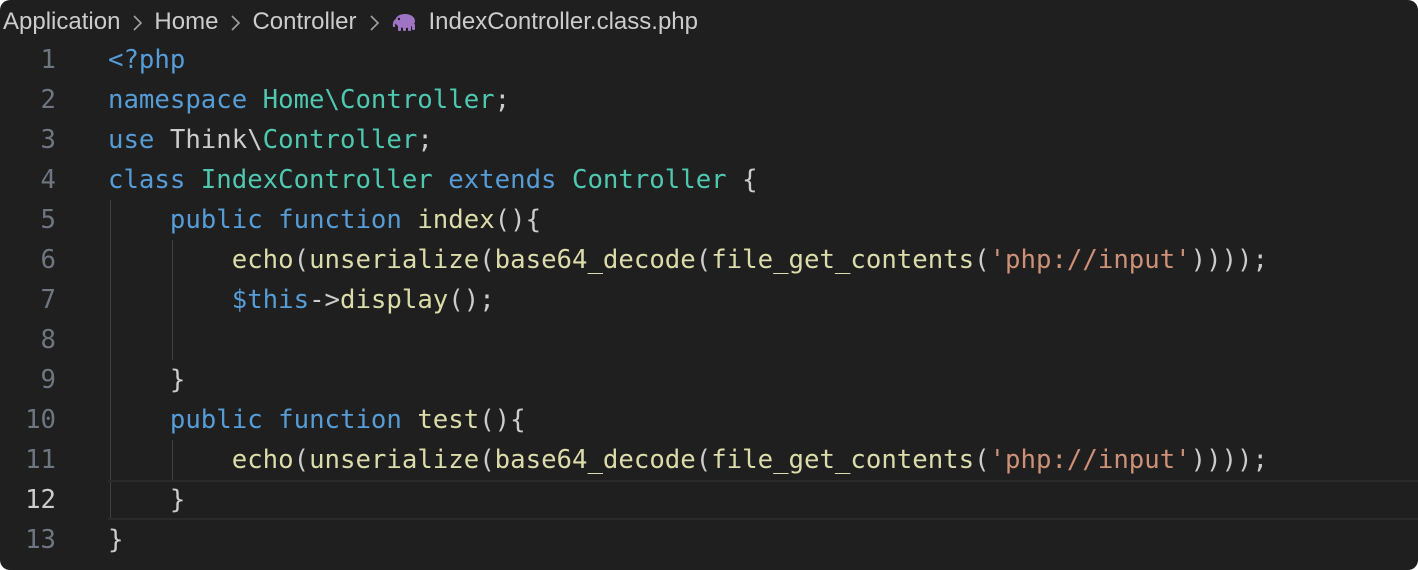 The image size is (1418, 570). Describe the element at coordinates (48, 220) in the screenshot. I see `line-number: 5` at that location.